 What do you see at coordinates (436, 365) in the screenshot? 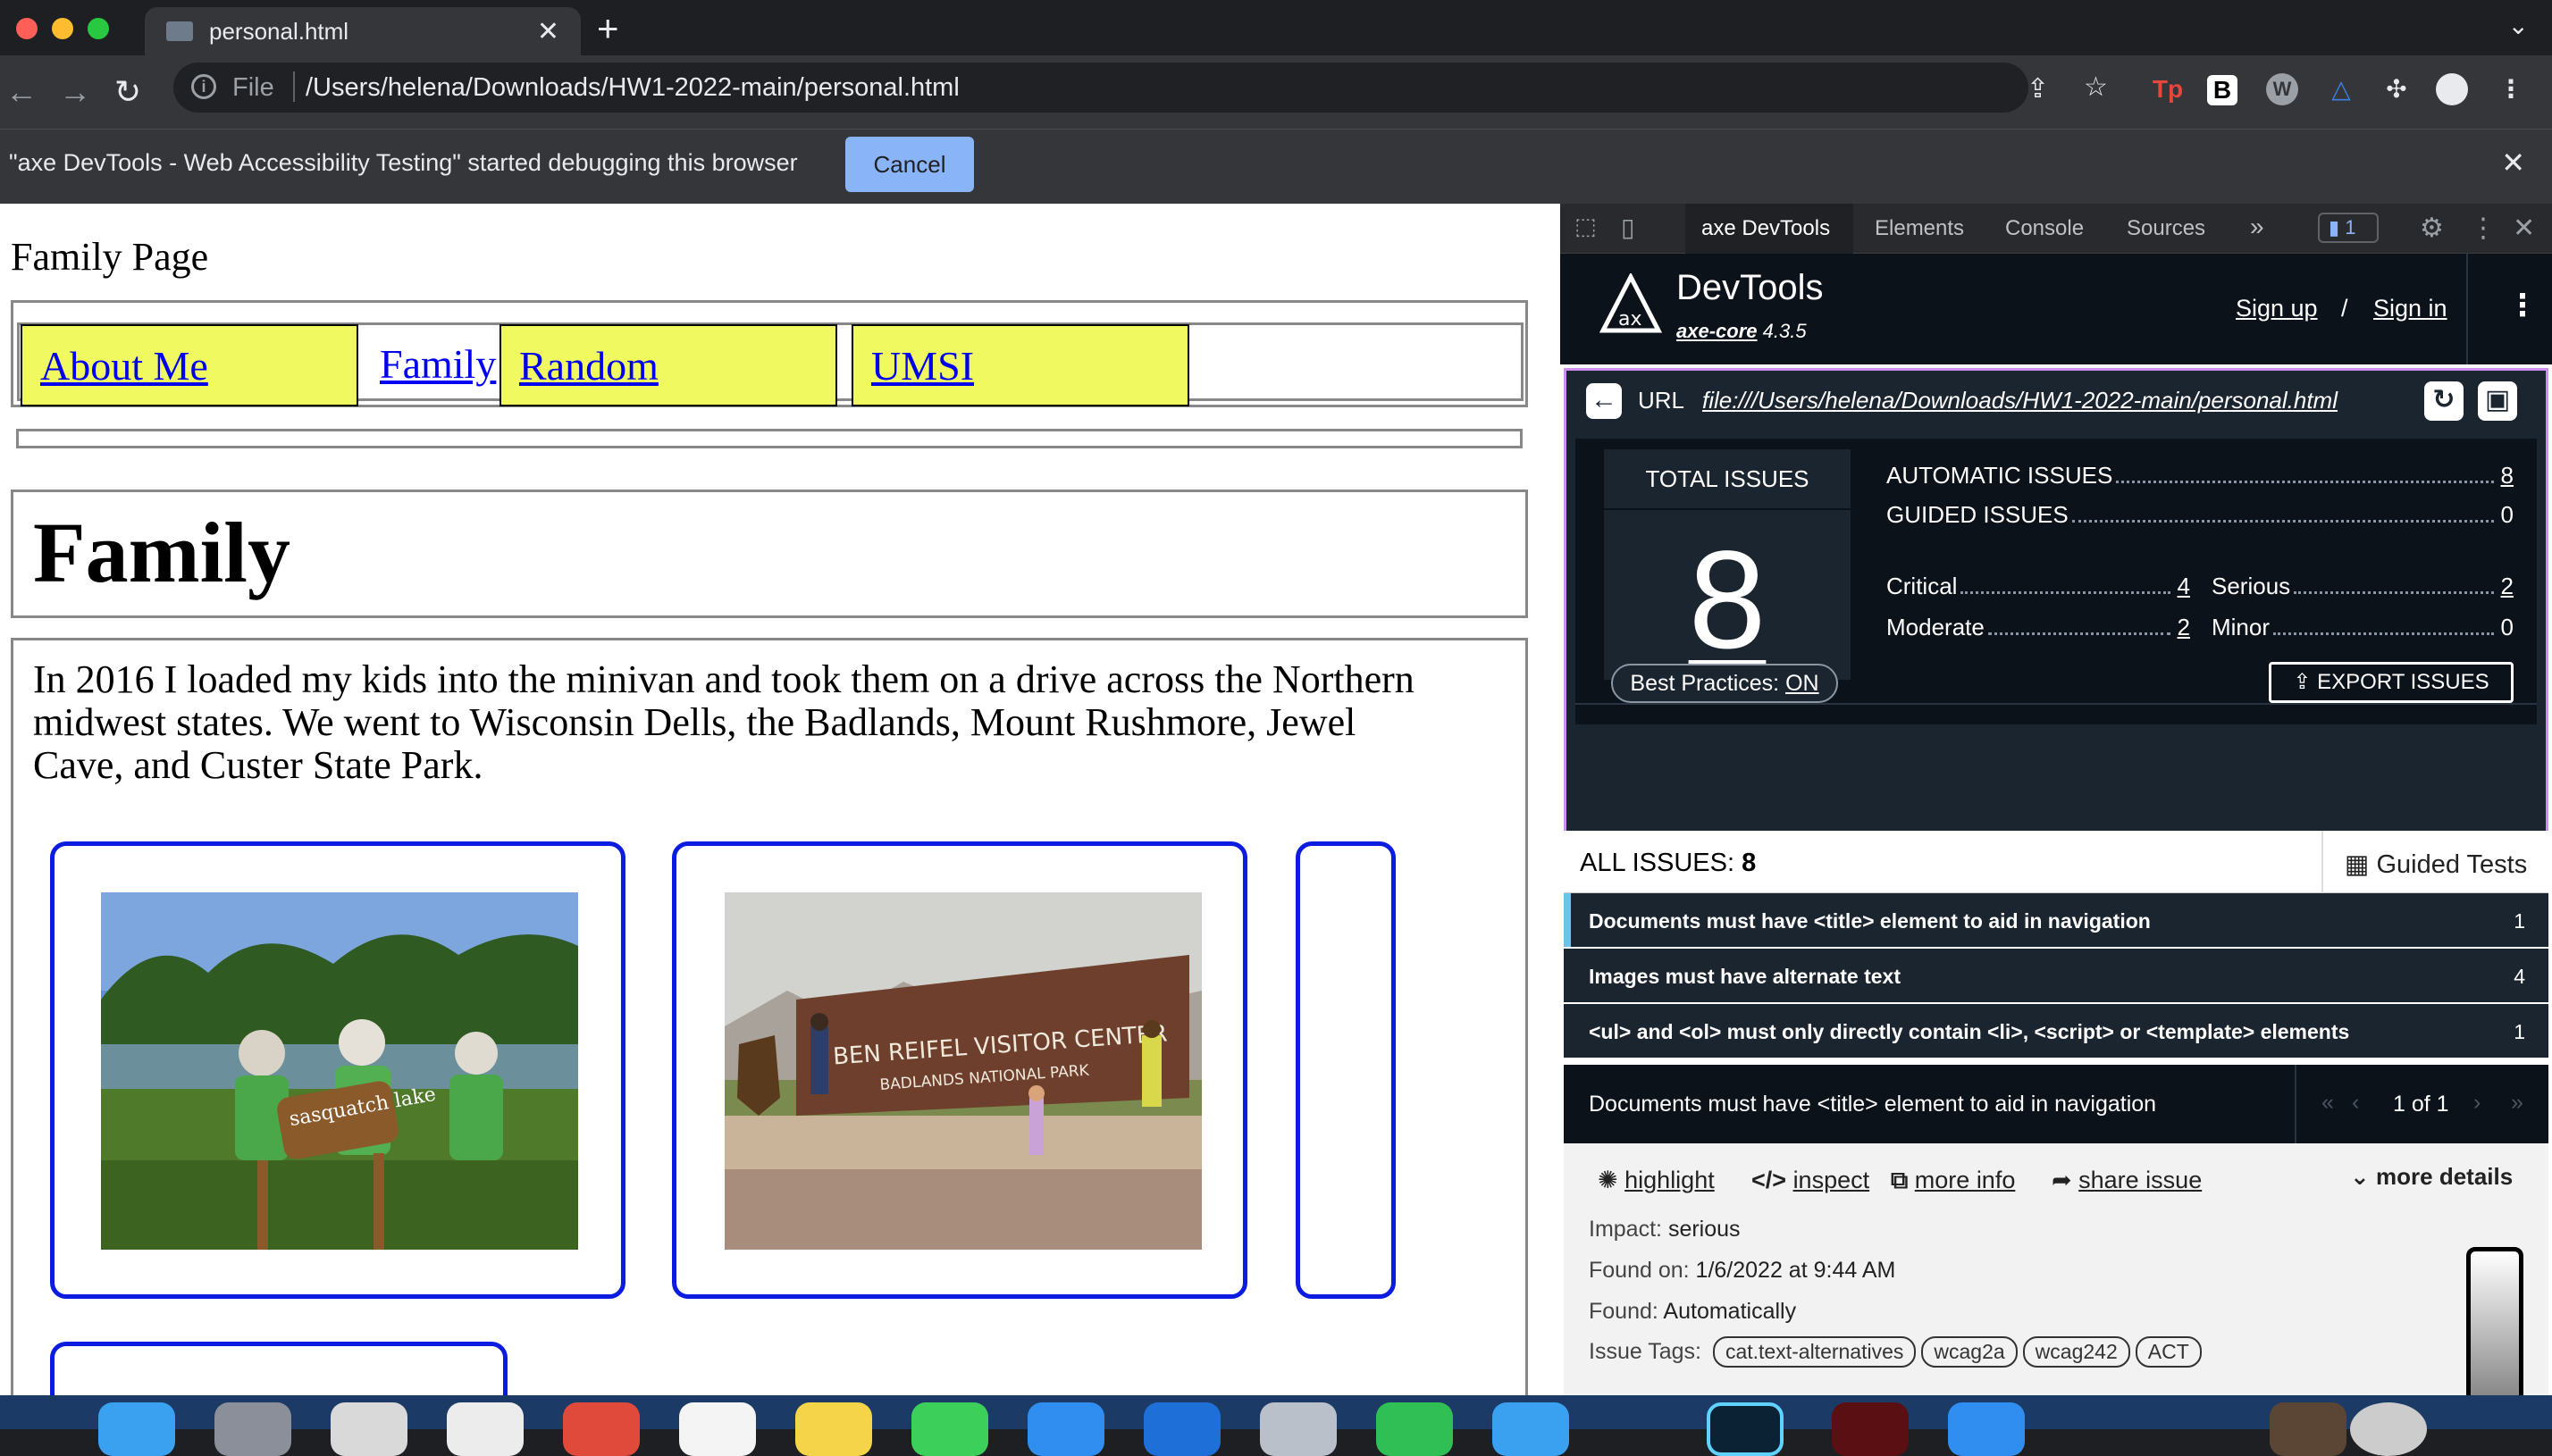
I see `nav-link-family: Family` at bounding box center [436, 365].